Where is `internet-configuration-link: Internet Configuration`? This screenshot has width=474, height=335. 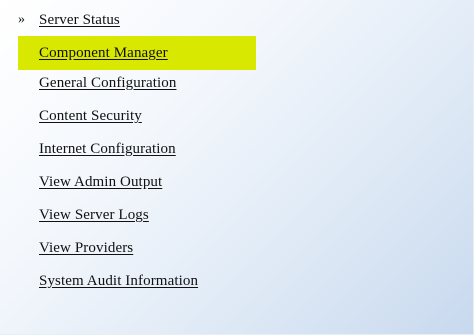
internet-configuration-link: Internet Configuration is located at coordinates (107, 149).